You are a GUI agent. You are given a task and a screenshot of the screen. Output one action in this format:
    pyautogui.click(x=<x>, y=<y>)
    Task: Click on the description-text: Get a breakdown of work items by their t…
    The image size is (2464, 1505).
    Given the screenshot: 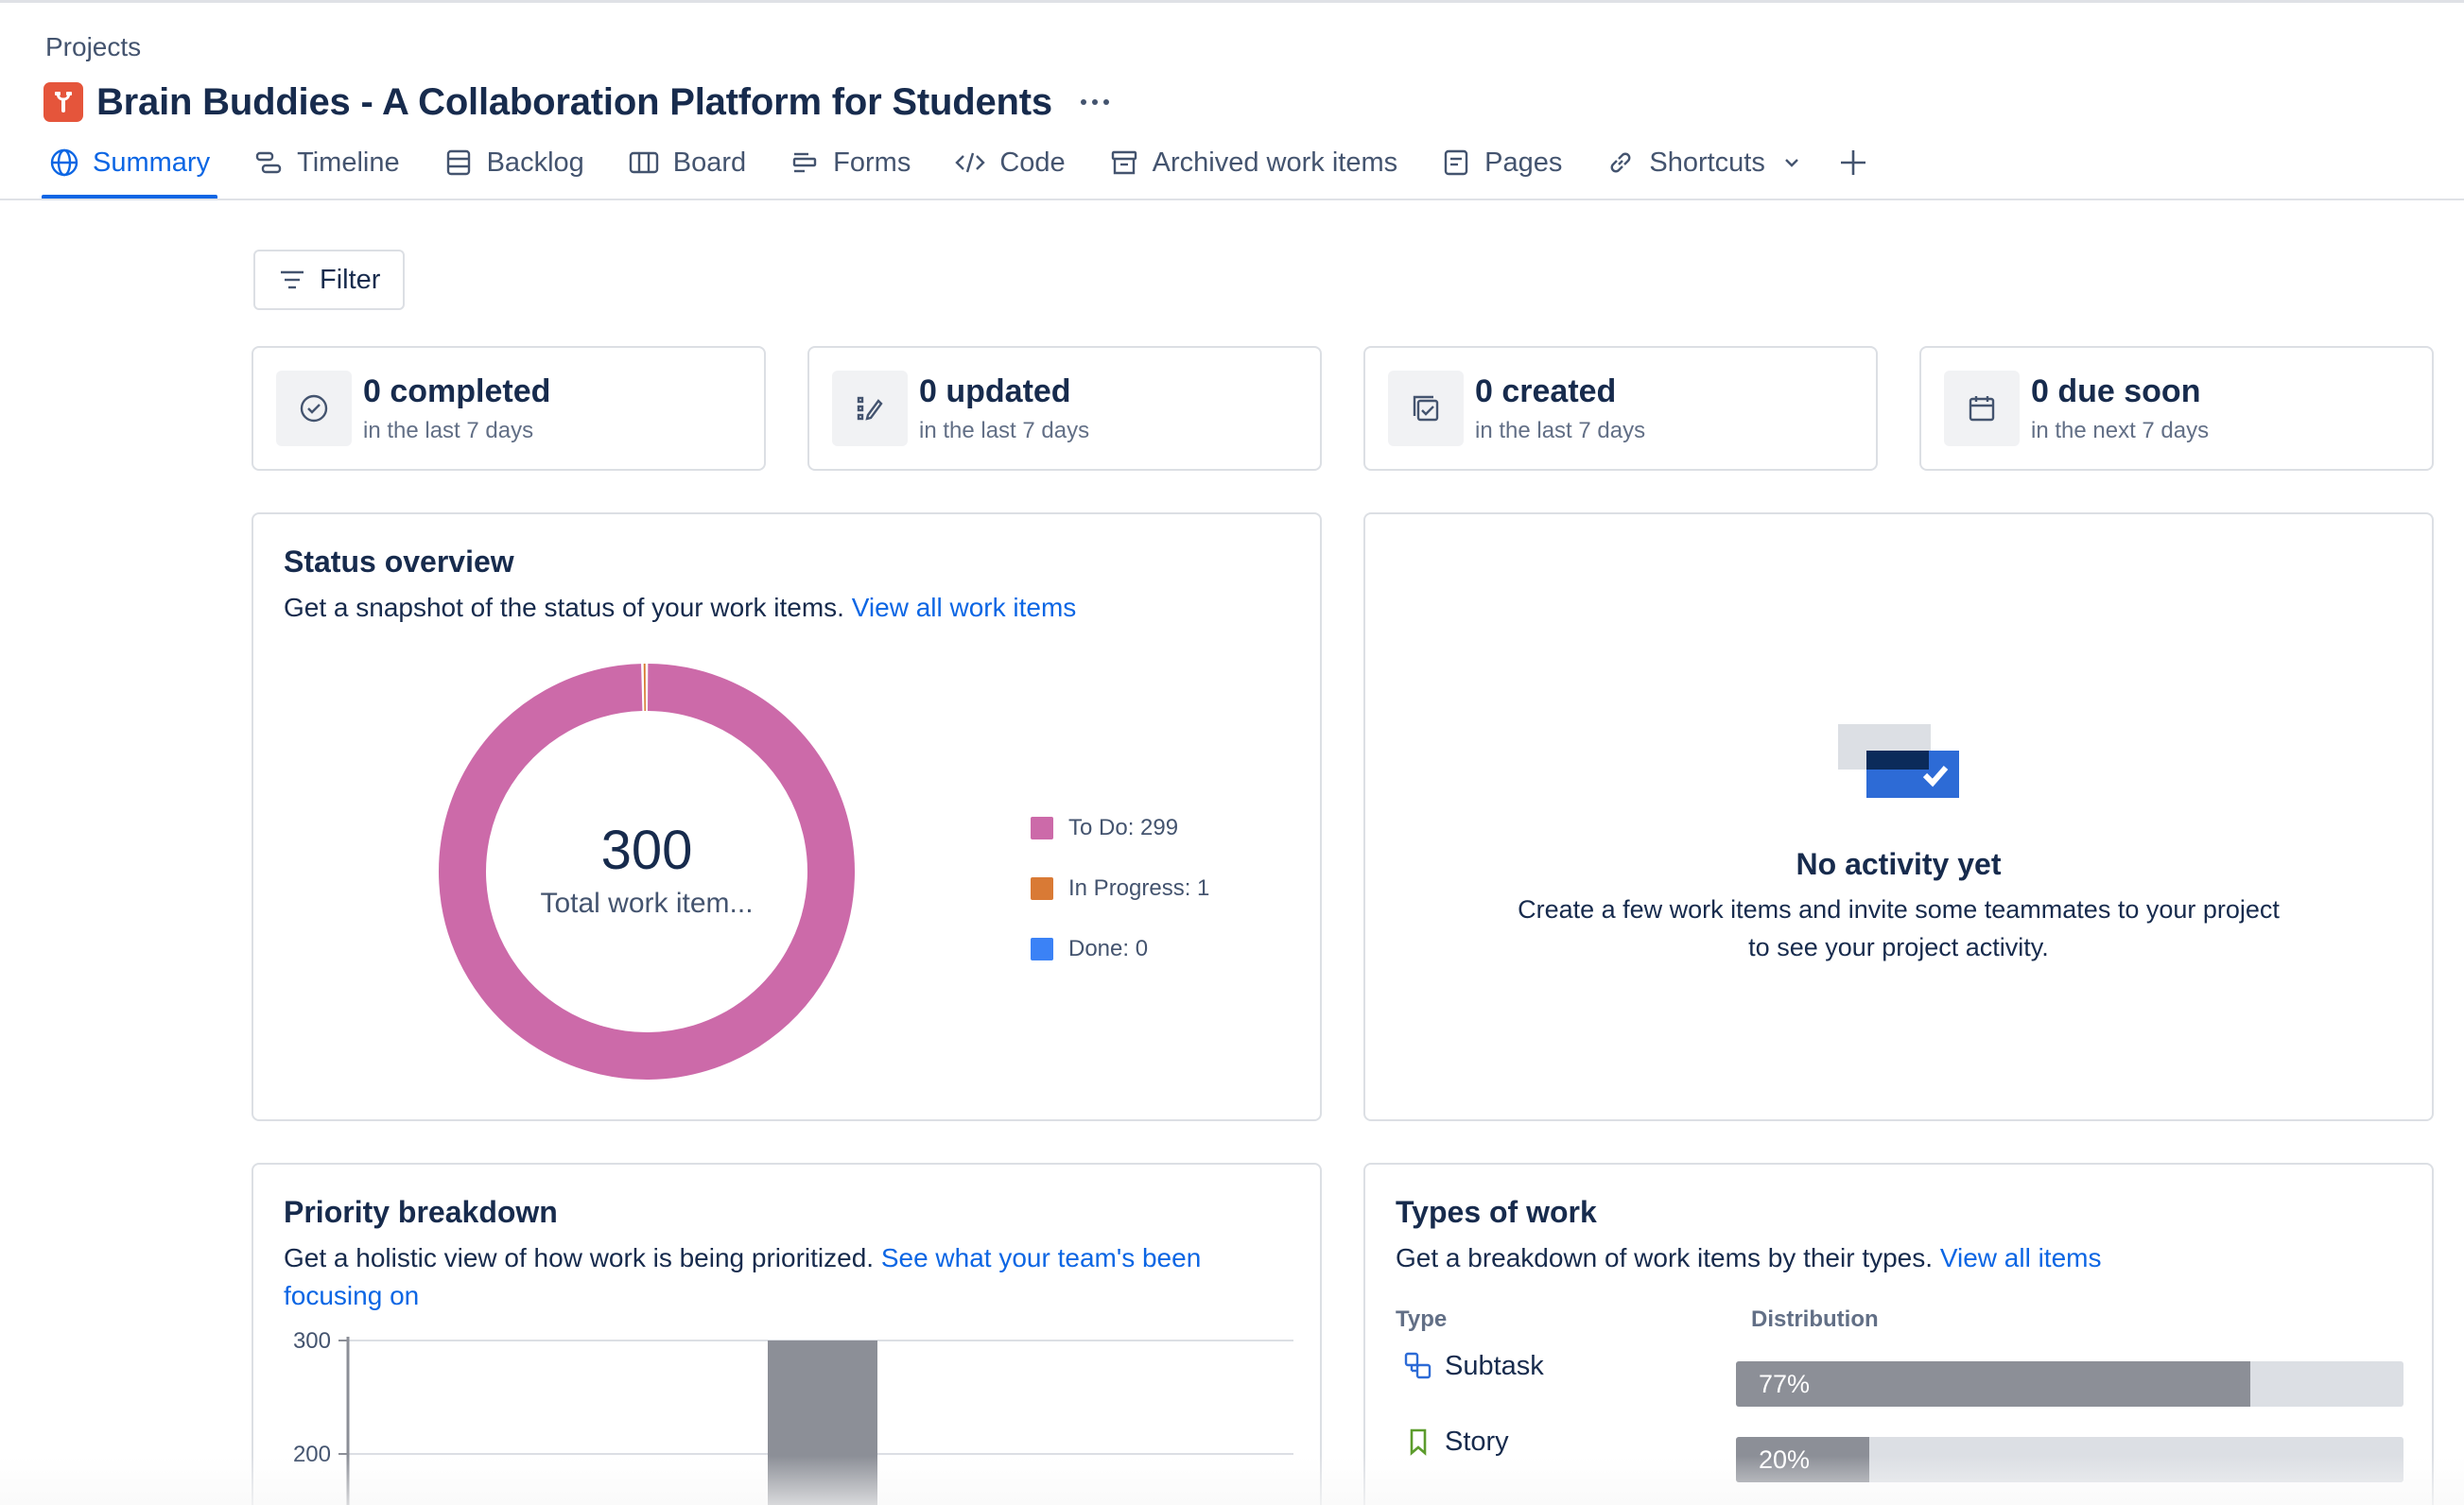 What is the action you would take?
    pyautogui.click(x=1665, y=1257)
    